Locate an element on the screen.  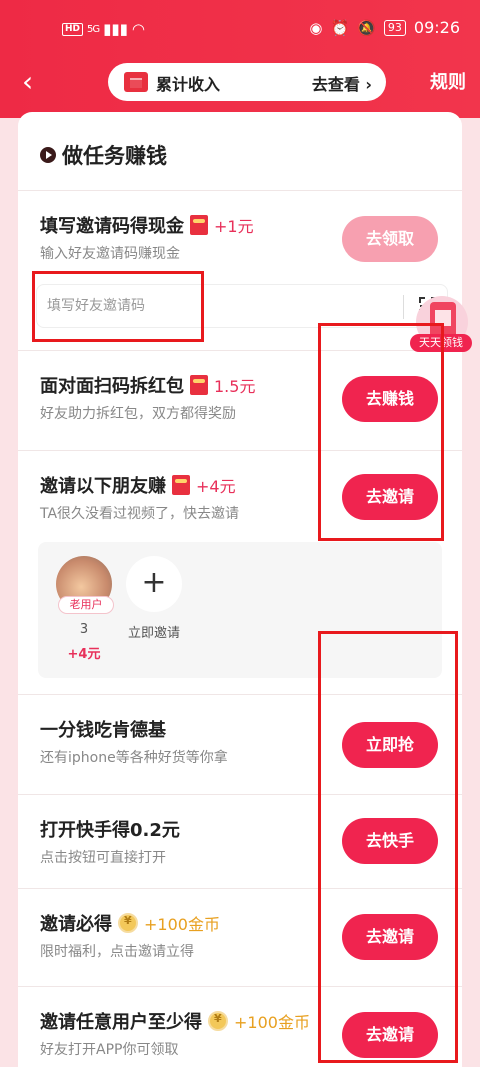
floating-ad: 天天领钱 is located at coordinates (441, 327).